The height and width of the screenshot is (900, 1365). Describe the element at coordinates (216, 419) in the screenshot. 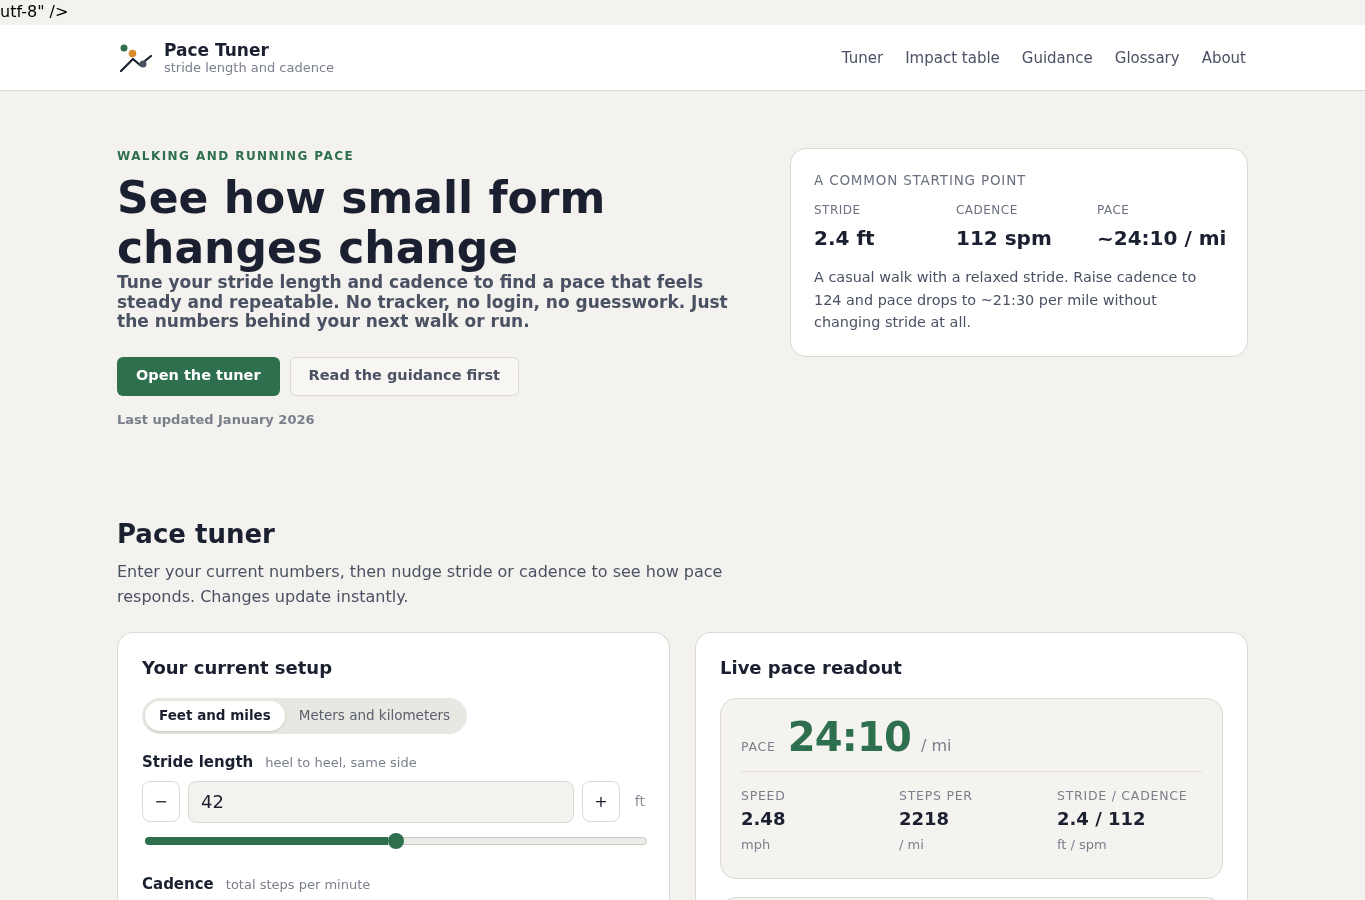

I see `last-updated-text: Last updated January 2026` at that location.